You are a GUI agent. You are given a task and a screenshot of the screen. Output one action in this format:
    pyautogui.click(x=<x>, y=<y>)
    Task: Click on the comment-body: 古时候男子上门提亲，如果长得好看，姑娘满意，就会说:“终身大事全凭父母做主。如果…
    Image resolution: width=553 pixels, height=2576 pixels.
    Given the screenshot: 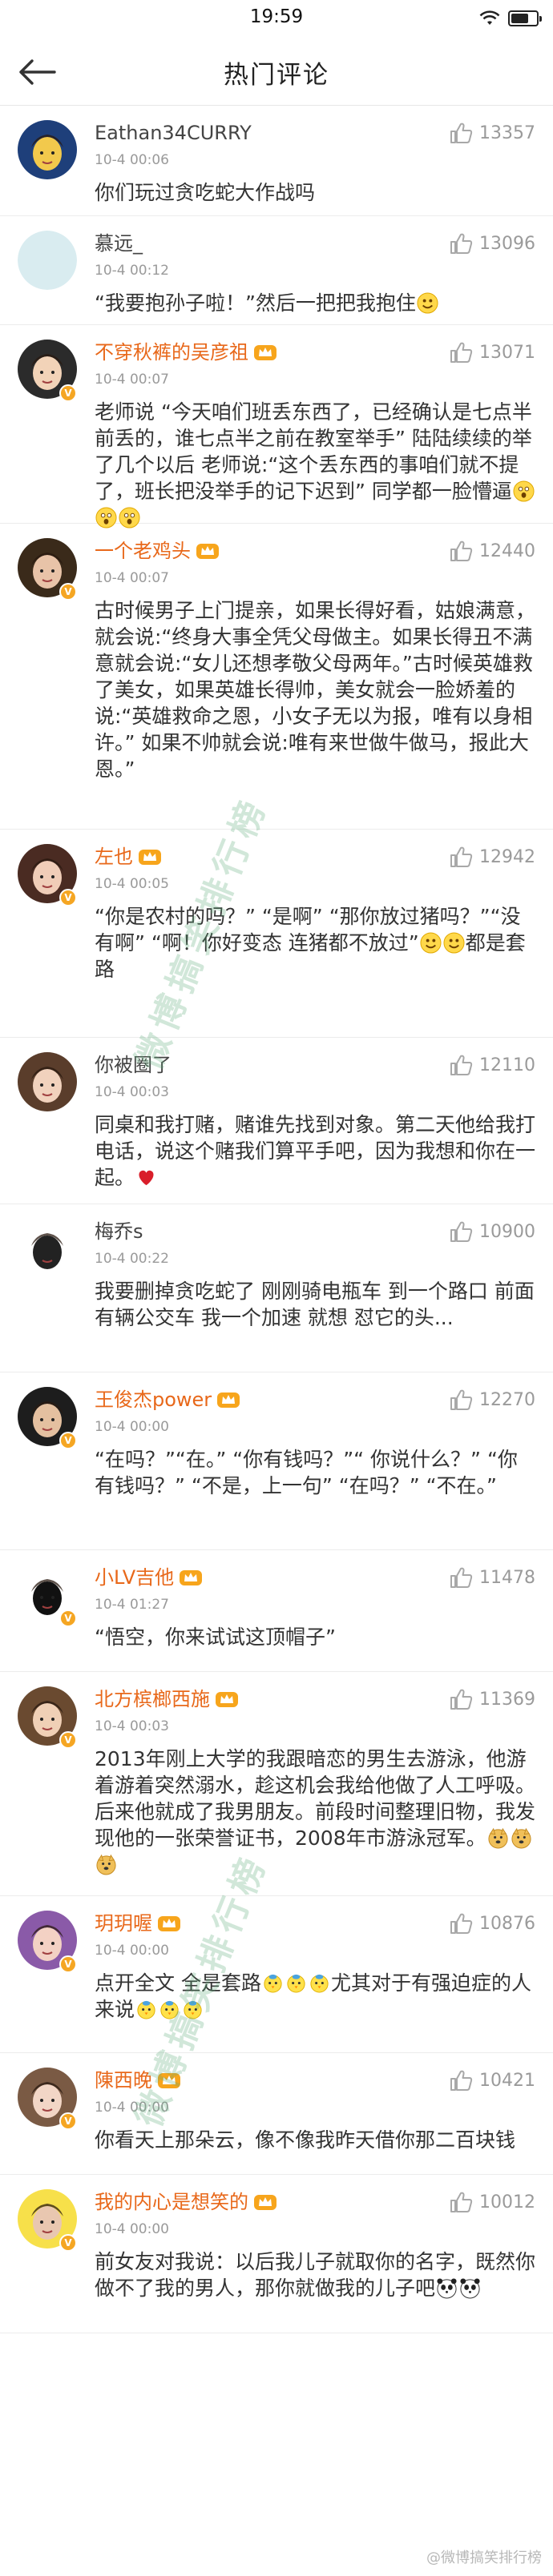 What is the action you would take?
    pyautogui.click(x=315, y=689)
    